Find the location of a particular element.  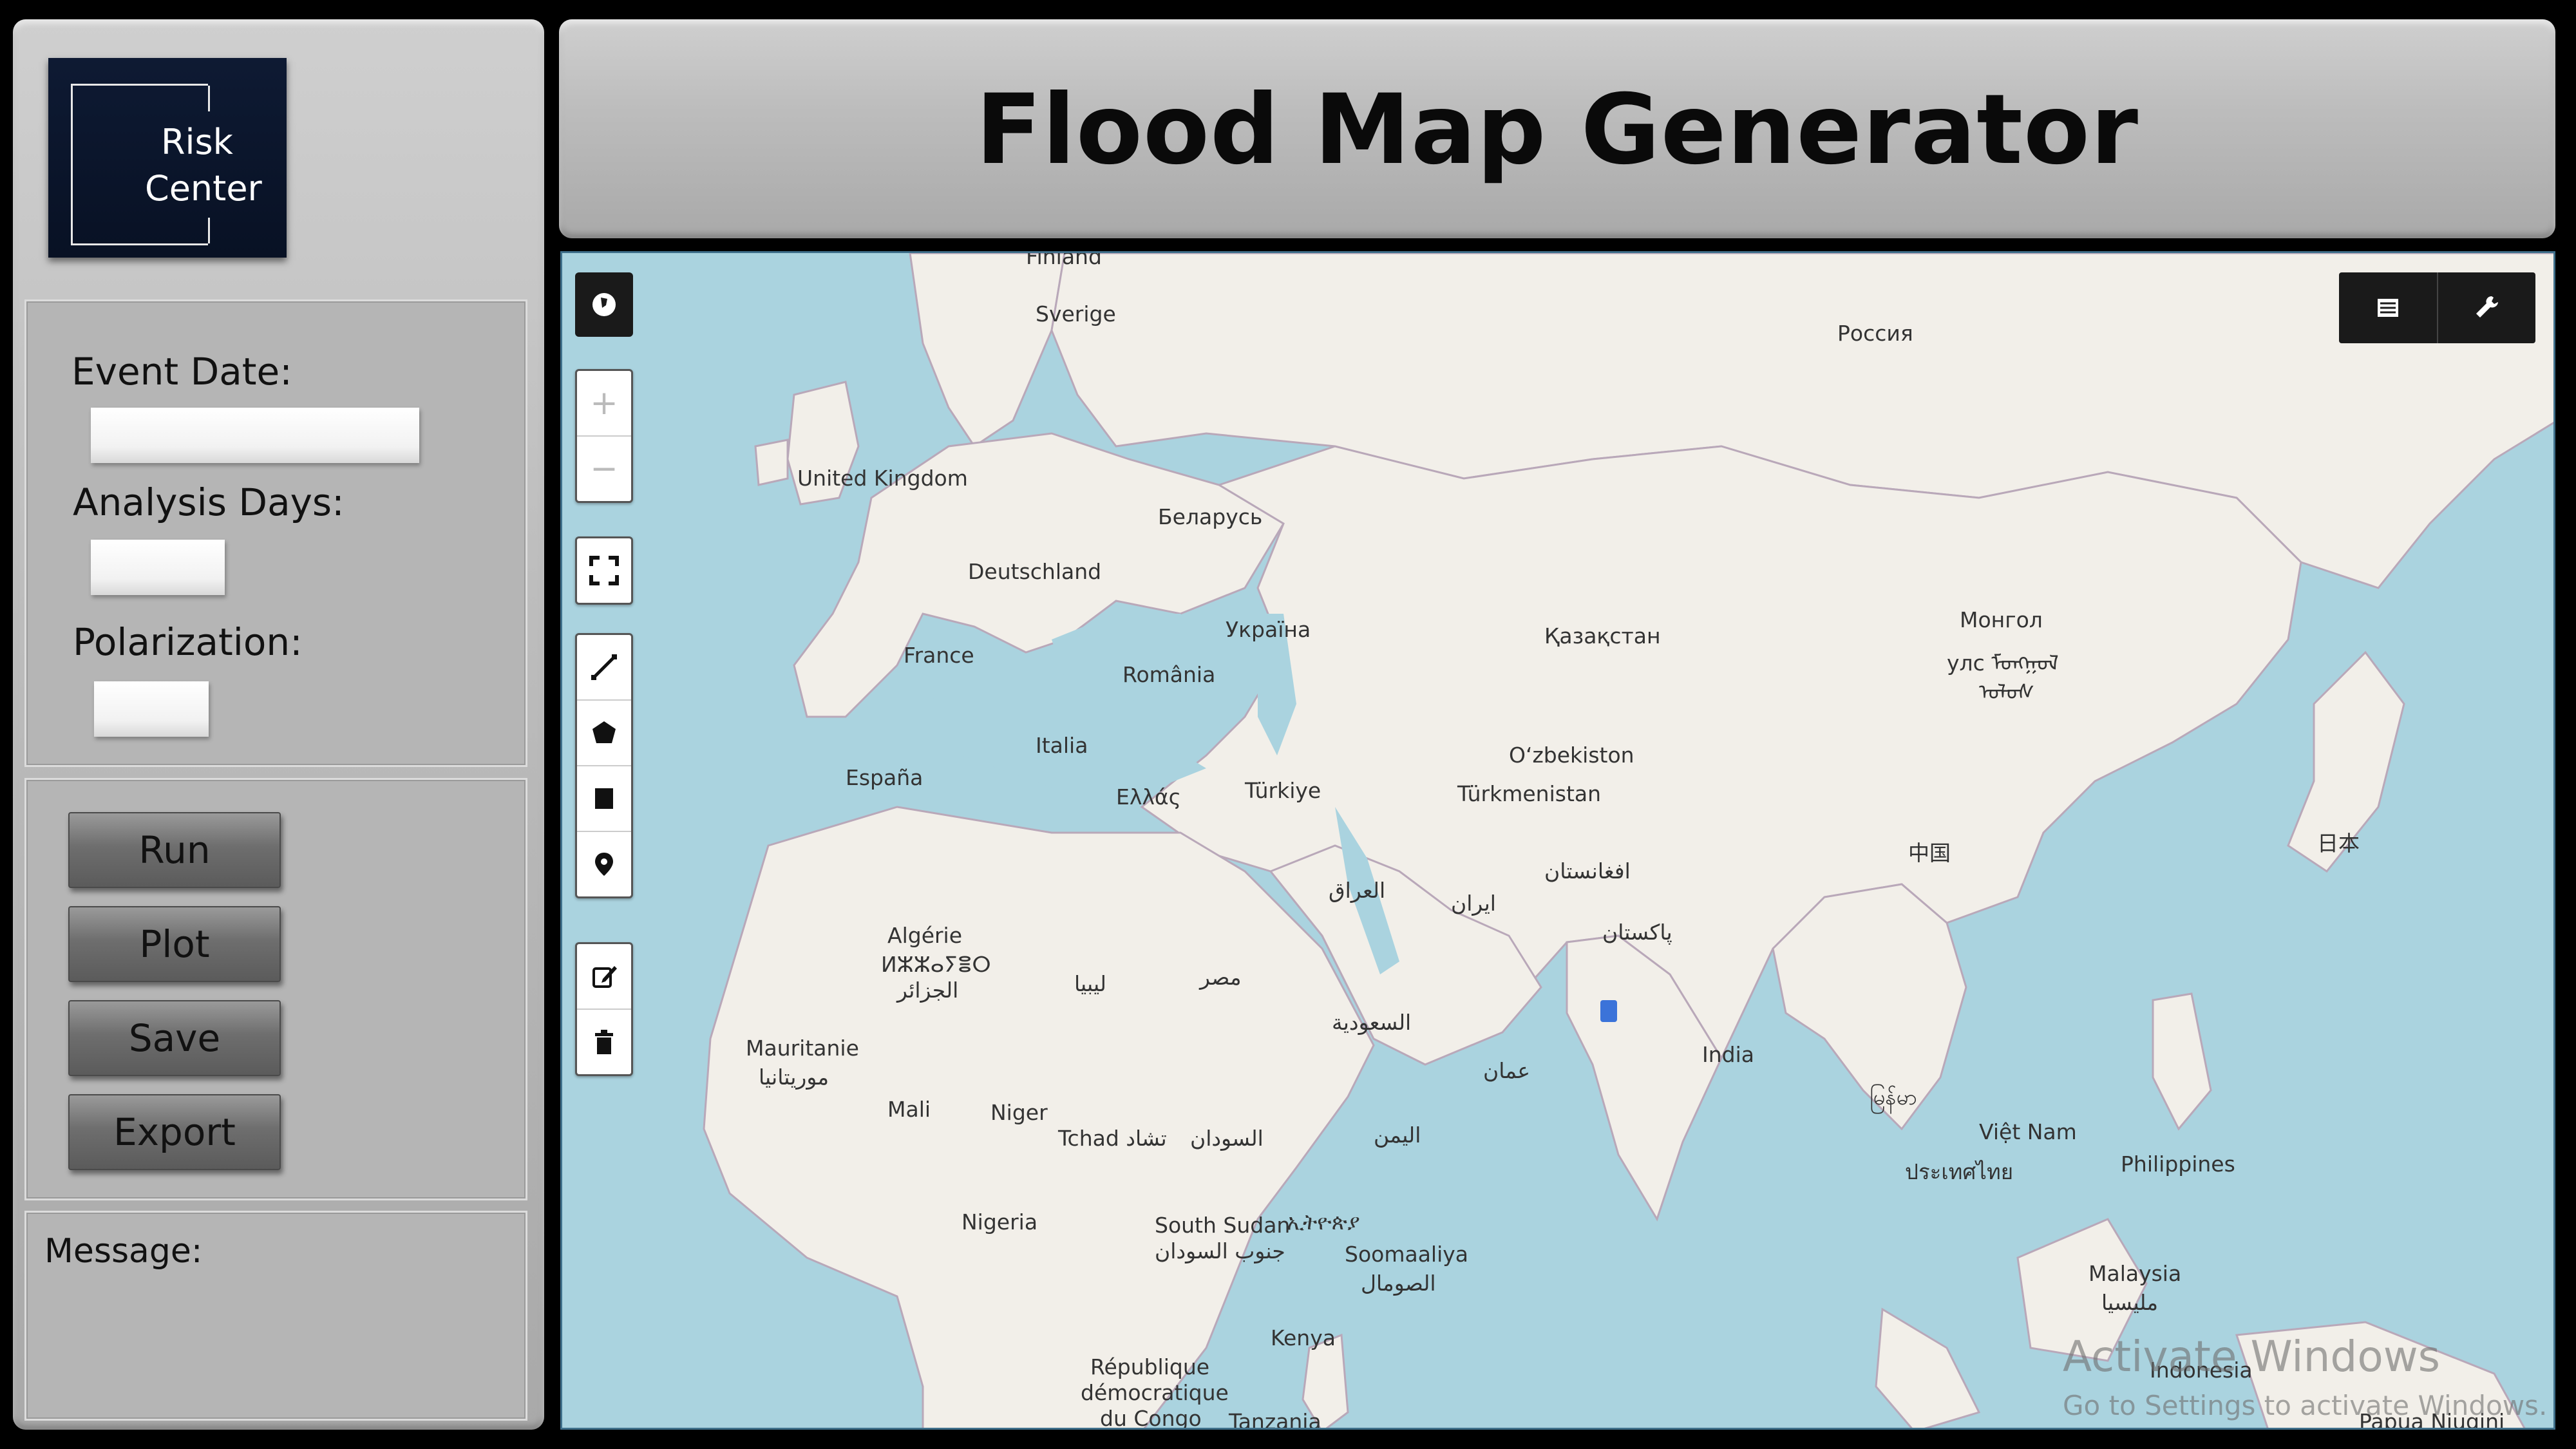

edit-layers-button is located at coordinates (604, 977).